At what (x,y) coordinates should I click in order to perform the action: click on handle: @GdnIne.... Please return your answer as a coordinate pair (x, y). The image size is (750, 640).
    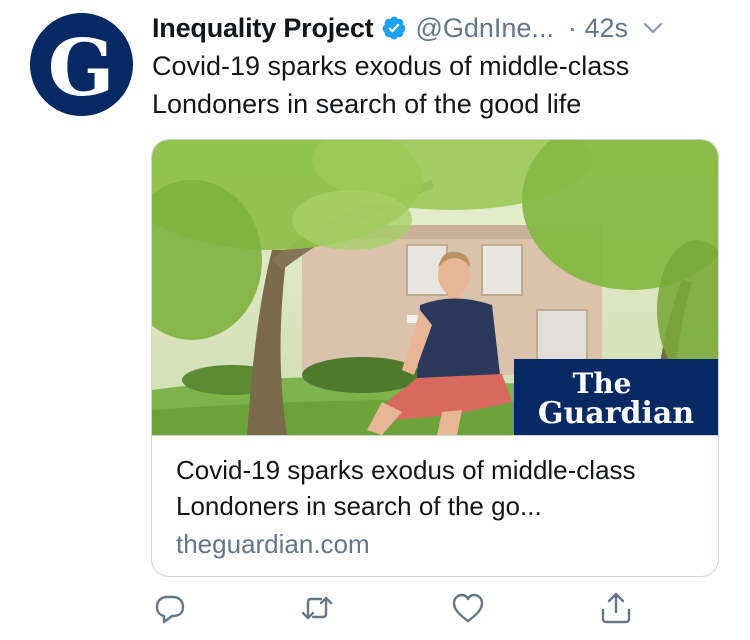
    Looking at the image, I should click on (484, 28).